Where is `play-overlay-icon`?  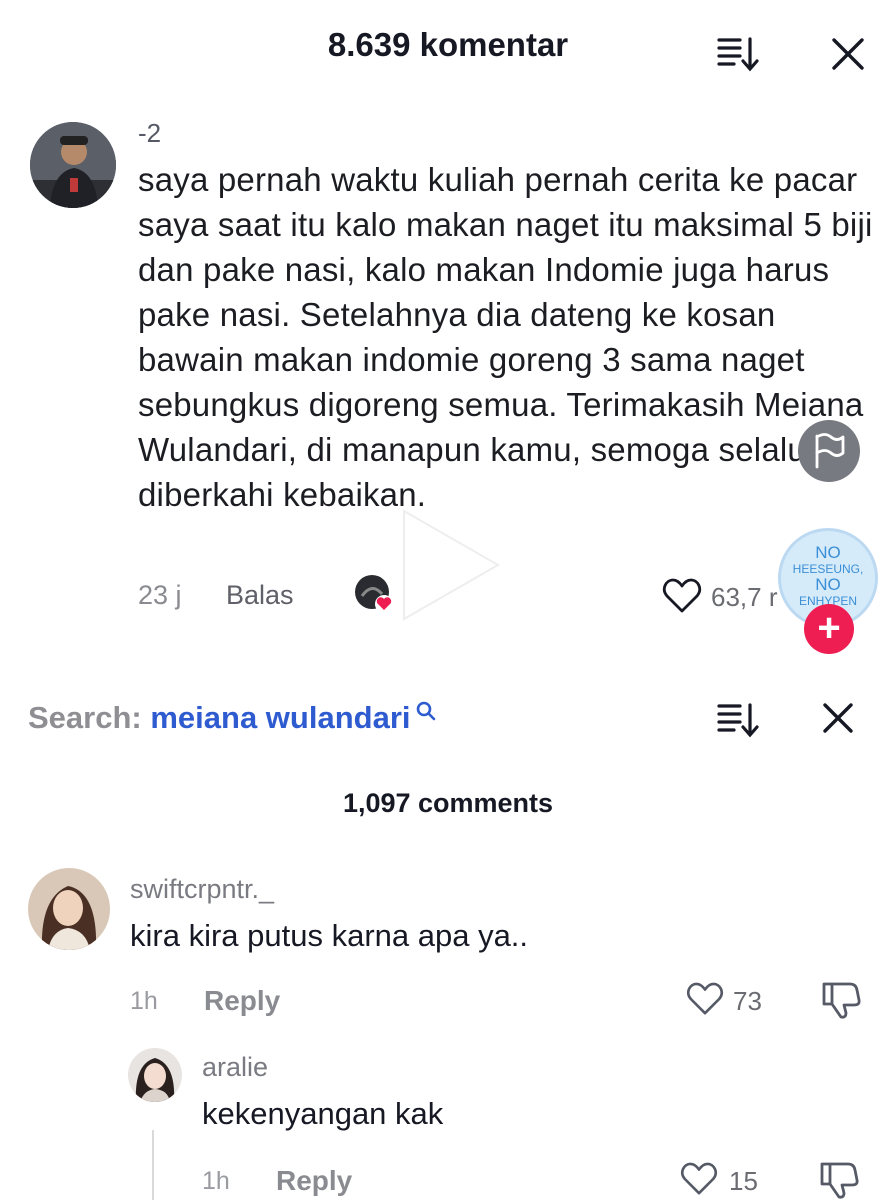
play-overlay-icon is located at coordinates (452, 565).